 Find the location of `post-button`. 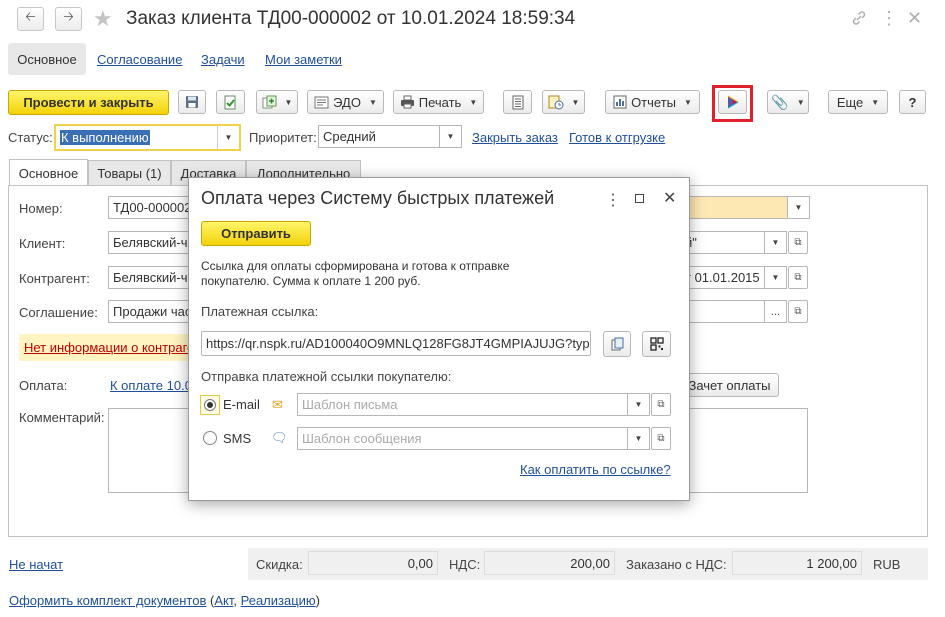

post-button is located at coordinates (230, 102).